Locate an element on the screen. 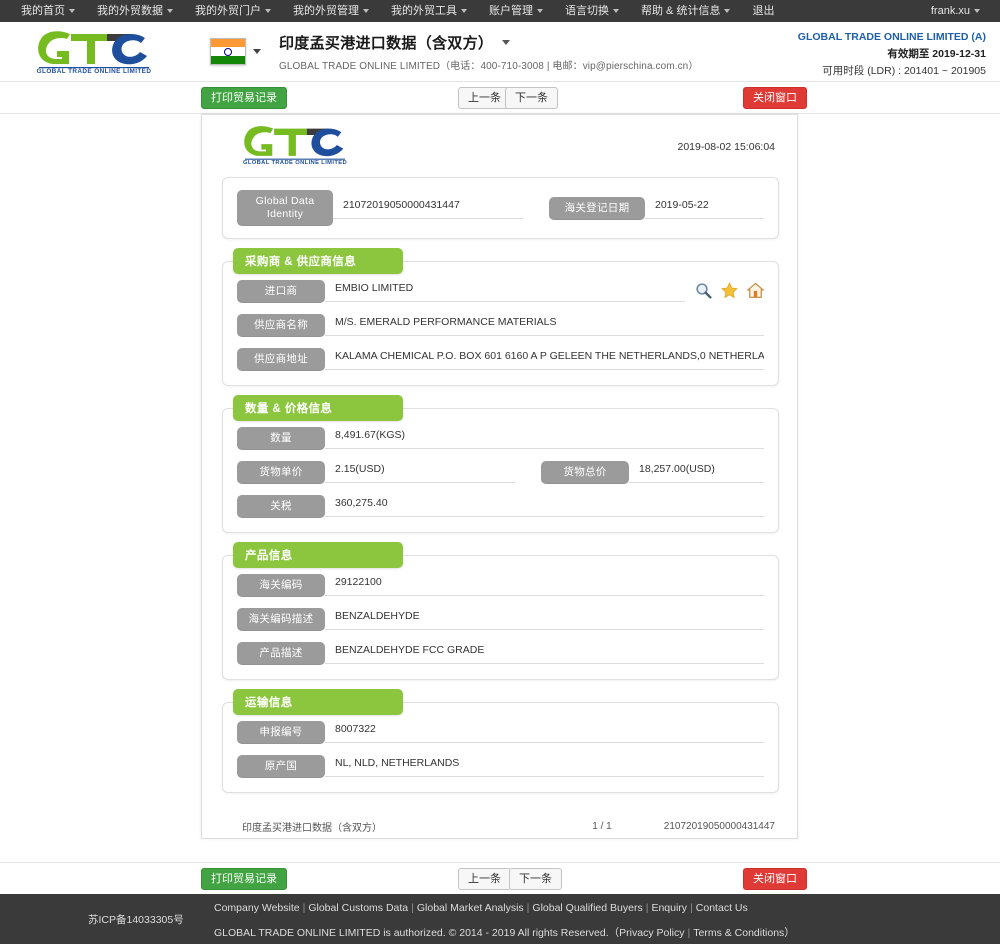 The height and width of the screenshot is (950, 1000). india-flag-icon is located at coordinates (228, 51).